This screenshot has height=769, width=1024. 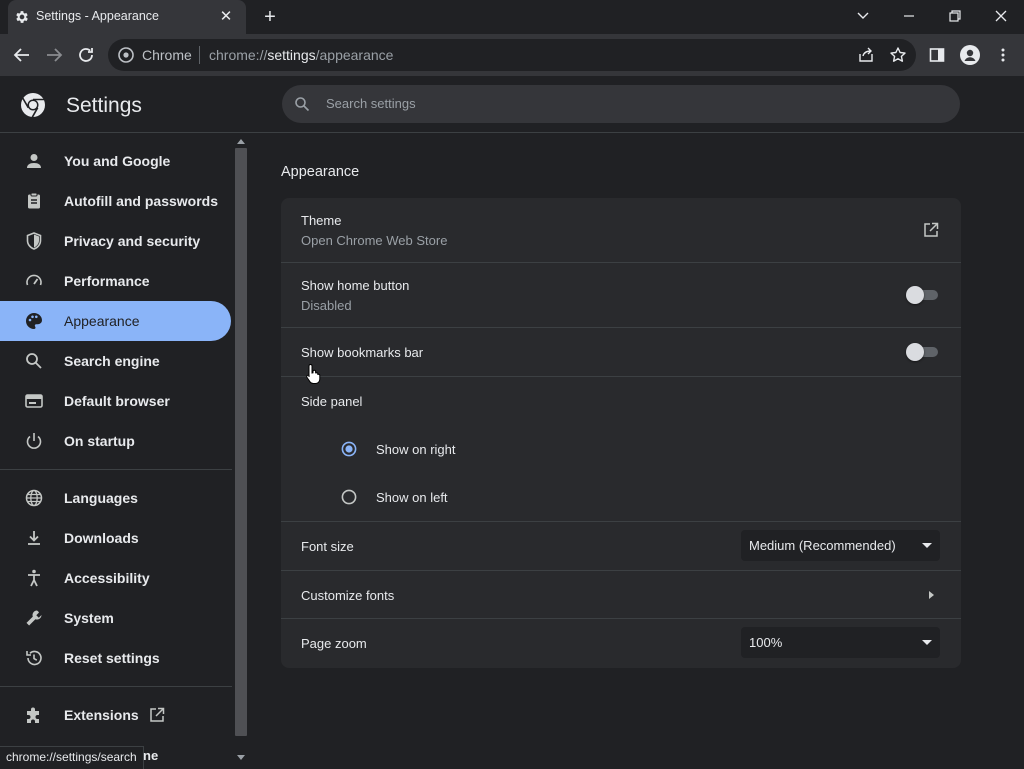 I want to click on sidebar-item-label: Autofill and passwords, so click(x=141, y=201).